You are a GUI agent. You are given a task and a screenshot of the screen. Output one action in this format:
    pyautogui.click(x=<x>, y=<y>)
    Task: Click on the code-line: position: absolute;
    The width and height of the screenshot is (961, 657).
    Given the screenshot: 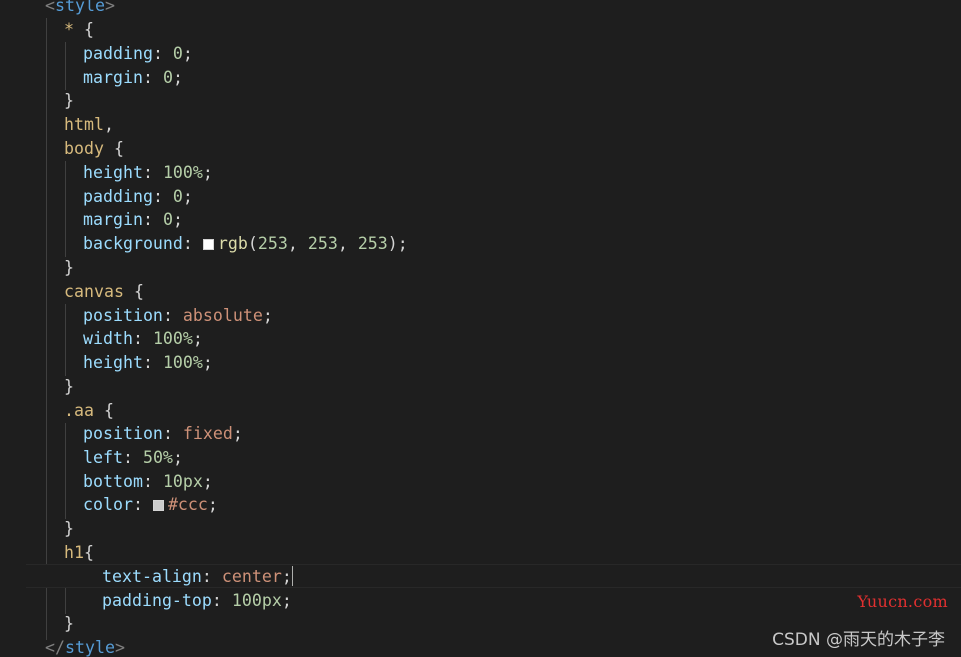 What is the action you would take?
    pyautogui.click(x=480, y=316)
    